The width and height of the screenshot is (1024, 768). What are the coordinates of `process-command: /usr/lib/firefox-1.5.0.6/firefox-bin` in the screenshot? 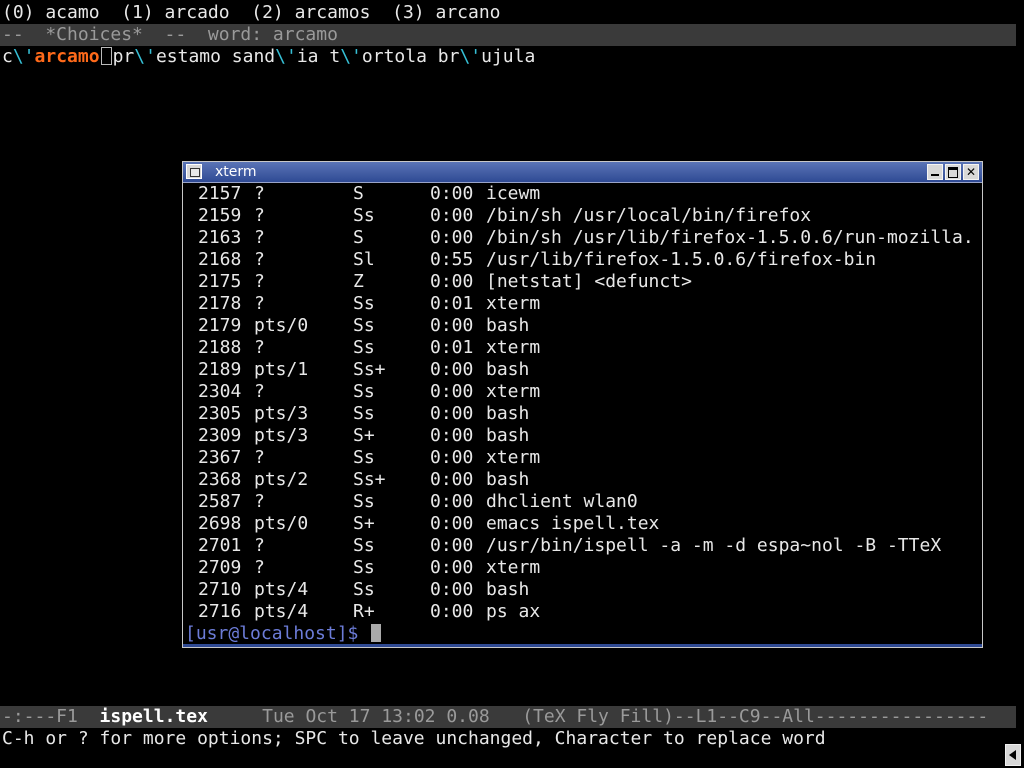 It's located at (681, 259).